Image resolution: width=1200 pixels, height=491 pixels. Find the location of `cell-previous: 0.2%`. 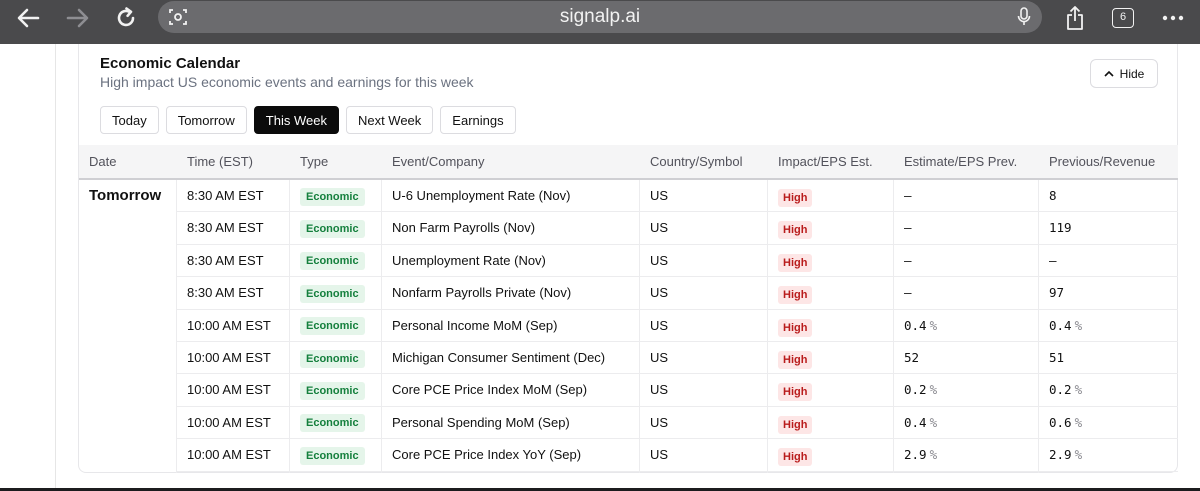

cell-previous: 0.2% is located at coordinates (1065, 390).